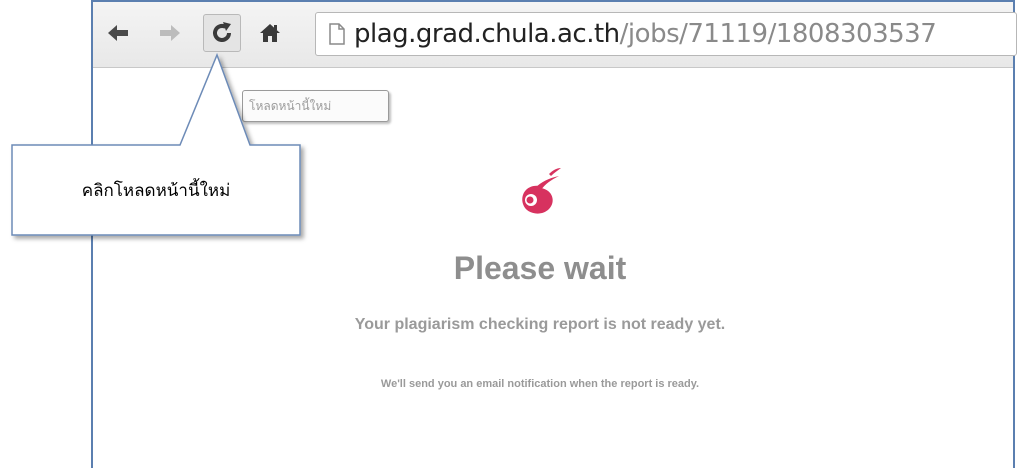 The width and height of the screenshot is (1017, 468). I want to click on callout-text: คลิกโหลดหน้านี้ใหม่, so click(156, 190).